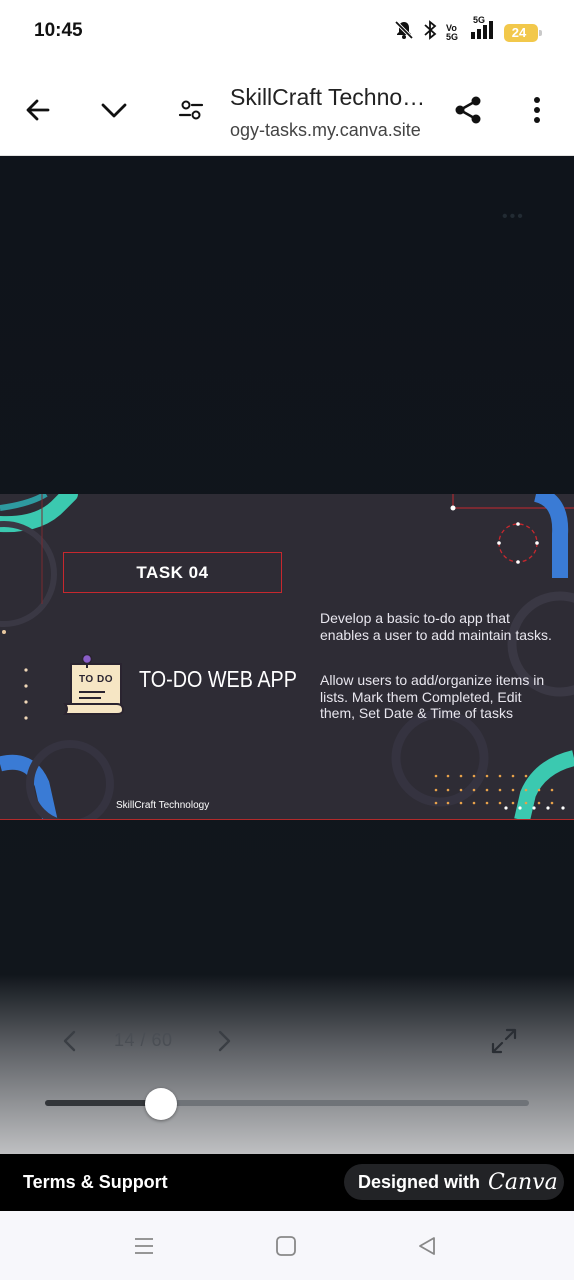 Image resolution: width=574 pixels, height=1280 pixels. I want to click on task-label: TASK 04, so click(172, 572).